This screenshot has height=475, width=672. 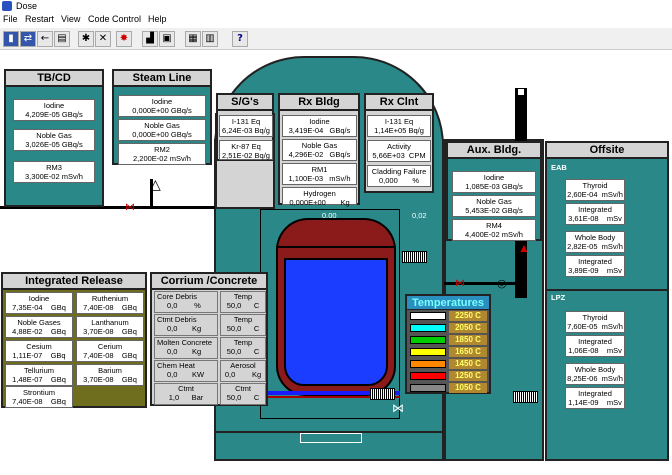 I want to click on ctmt-temp: Ctmt 50,0 C, so click(x=243, y=394).